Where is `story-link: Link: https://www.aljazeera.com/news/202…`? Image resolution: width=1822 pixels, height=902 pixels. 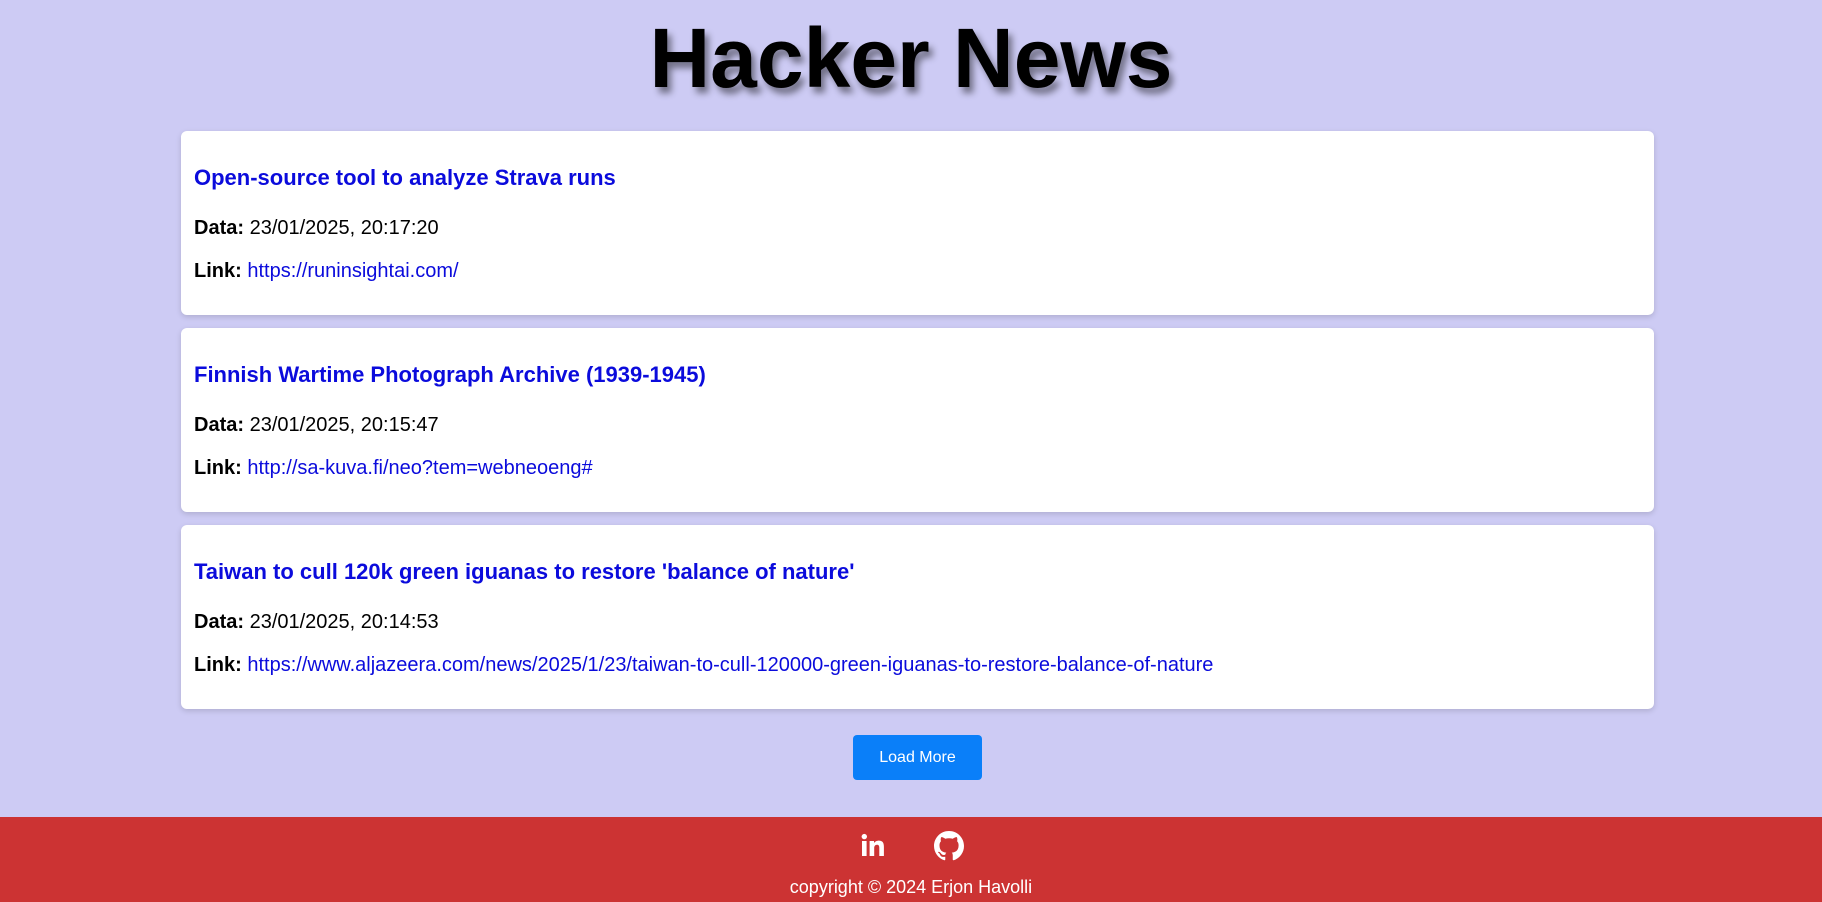
story-link: Link: https://www.aljazeera.com/news/202… is located at coordinates (703, 665).